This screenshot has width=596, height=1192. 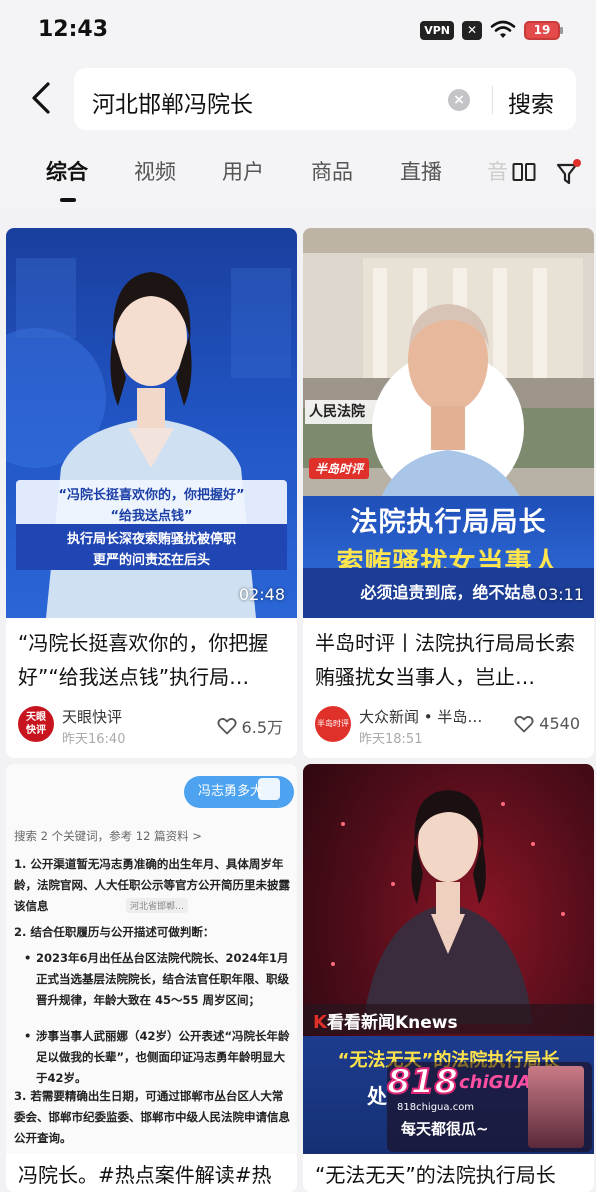 What do you see at coordinates (269, 789) in the screenshot?
I see `chat-copy-icon` at bounding box center [269, 789].